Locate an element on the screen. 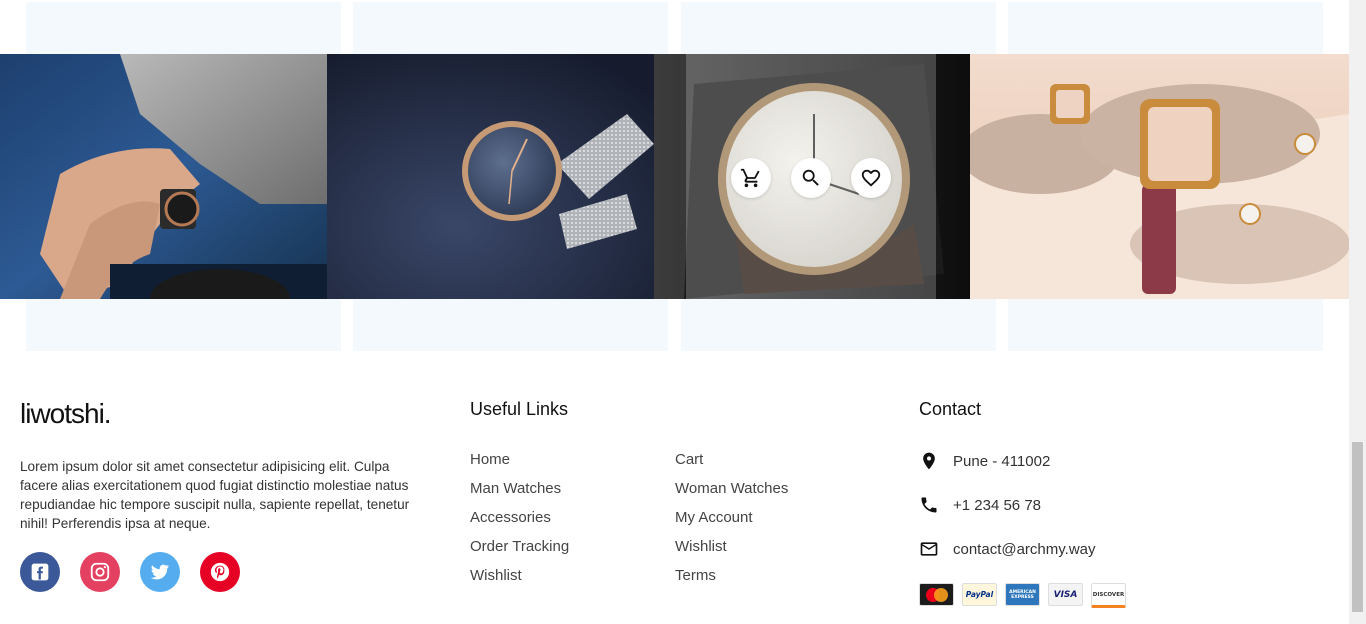  cart-icon is located at coordinates (750, 178).